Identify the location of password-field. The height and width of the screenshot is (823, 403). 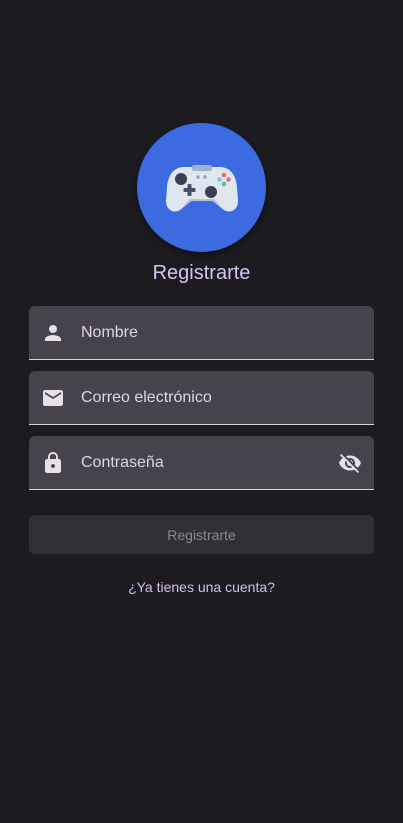
(201, 463).